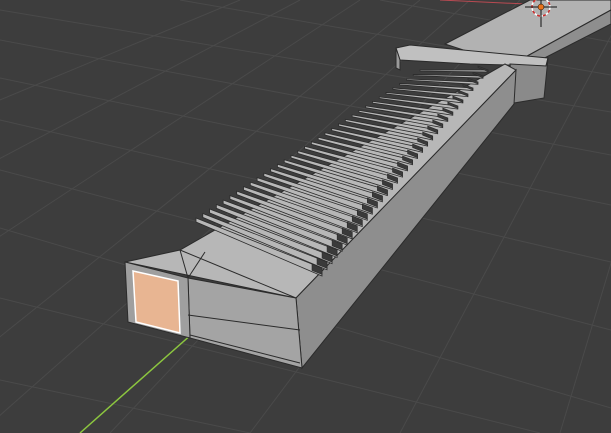 The width and height of the screenshot is (611, 433). Describe the element at coordinates (156, 302) in the screenshot. I see `selected-face` at that location.